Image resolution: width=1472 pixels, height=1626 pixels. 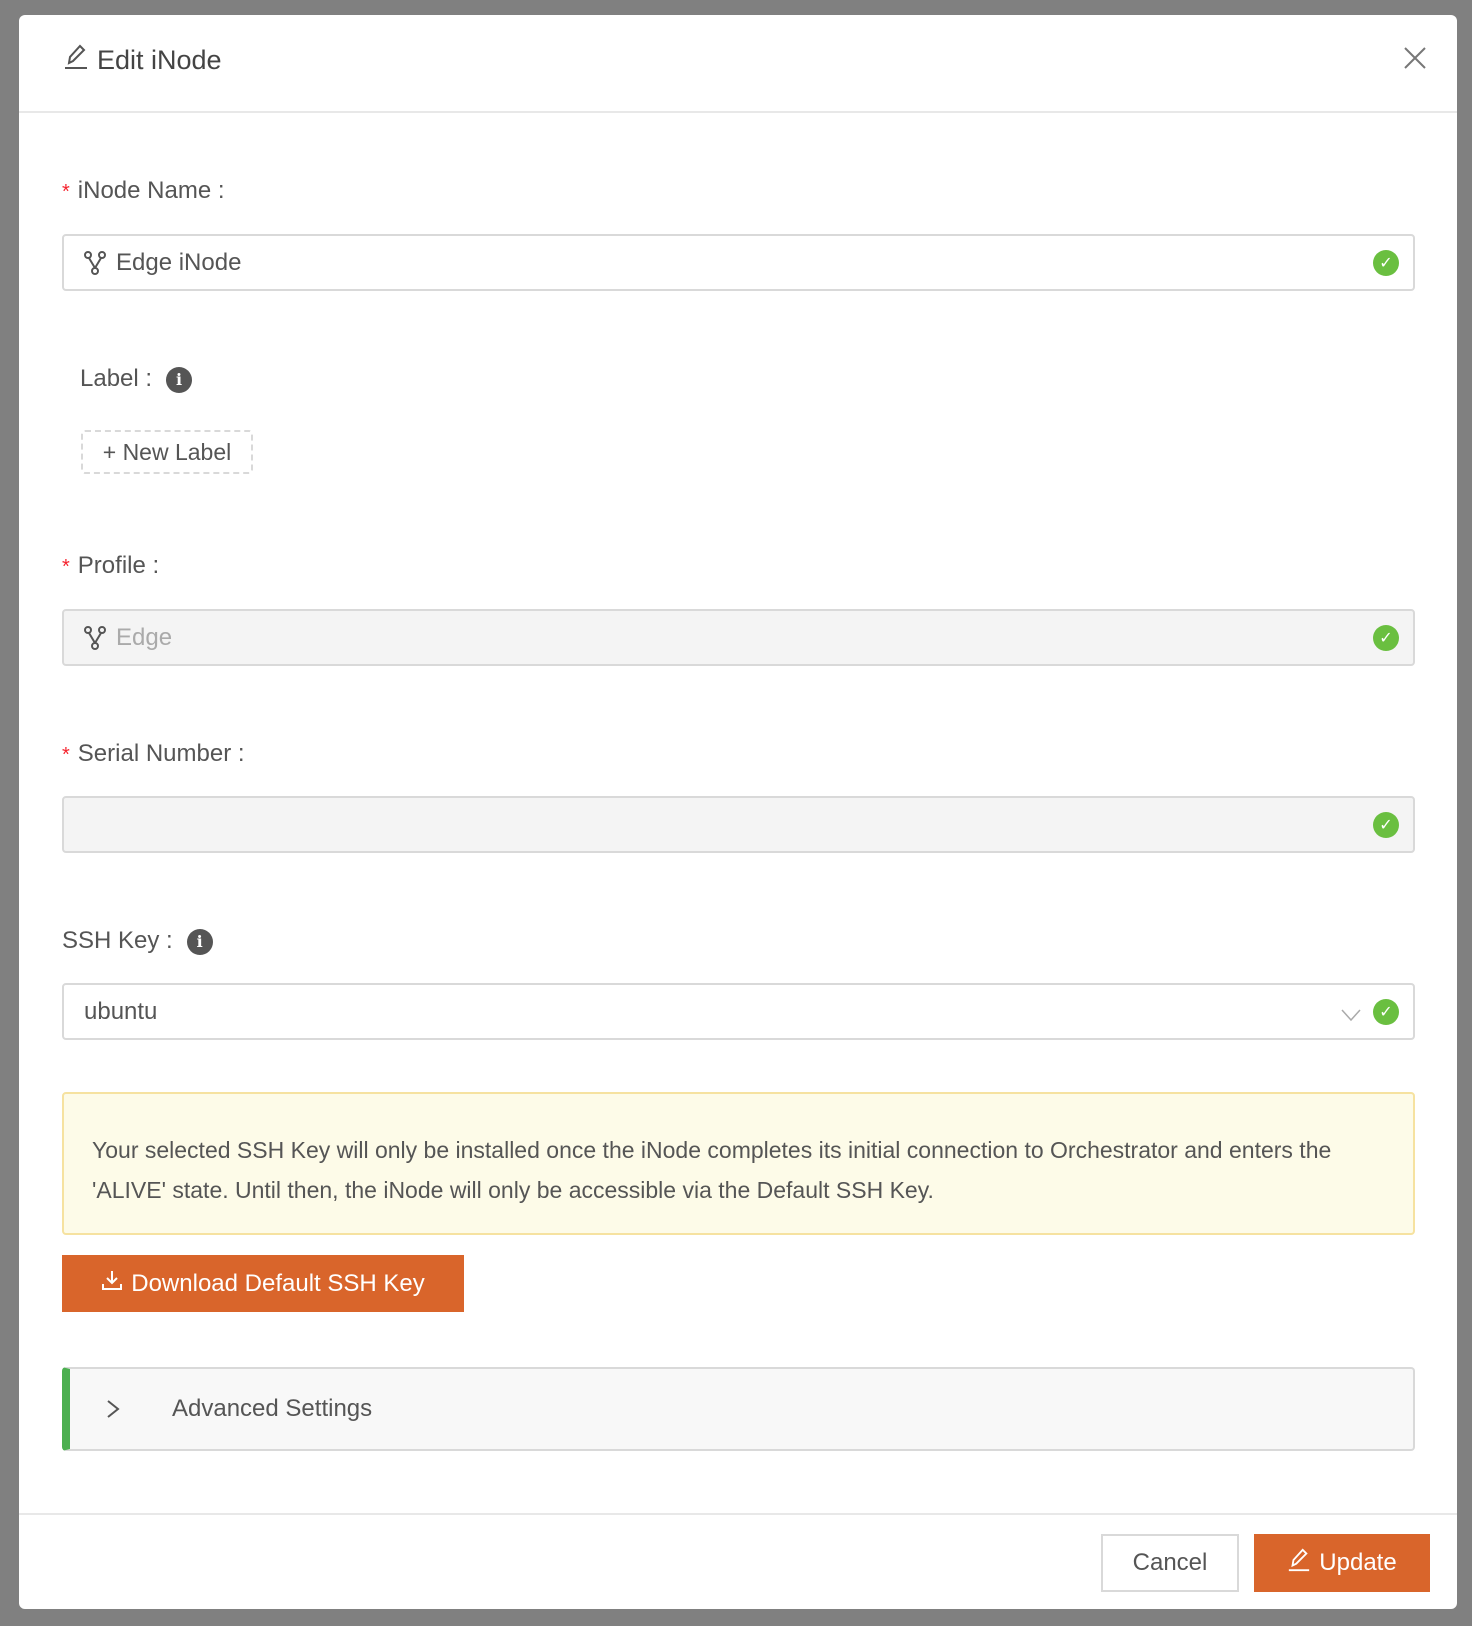 I want to click on inode-name-input: Edge iNode ✓, so click(x=738, y=262).